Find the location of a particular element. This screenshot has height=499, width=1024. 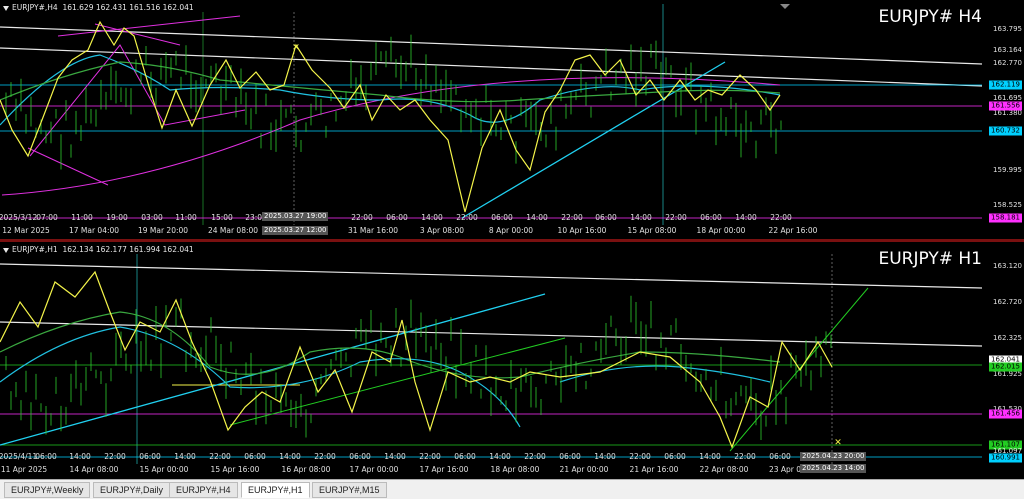

price-marker-cyan: 160.732 is located at coordinates (1005, 131).